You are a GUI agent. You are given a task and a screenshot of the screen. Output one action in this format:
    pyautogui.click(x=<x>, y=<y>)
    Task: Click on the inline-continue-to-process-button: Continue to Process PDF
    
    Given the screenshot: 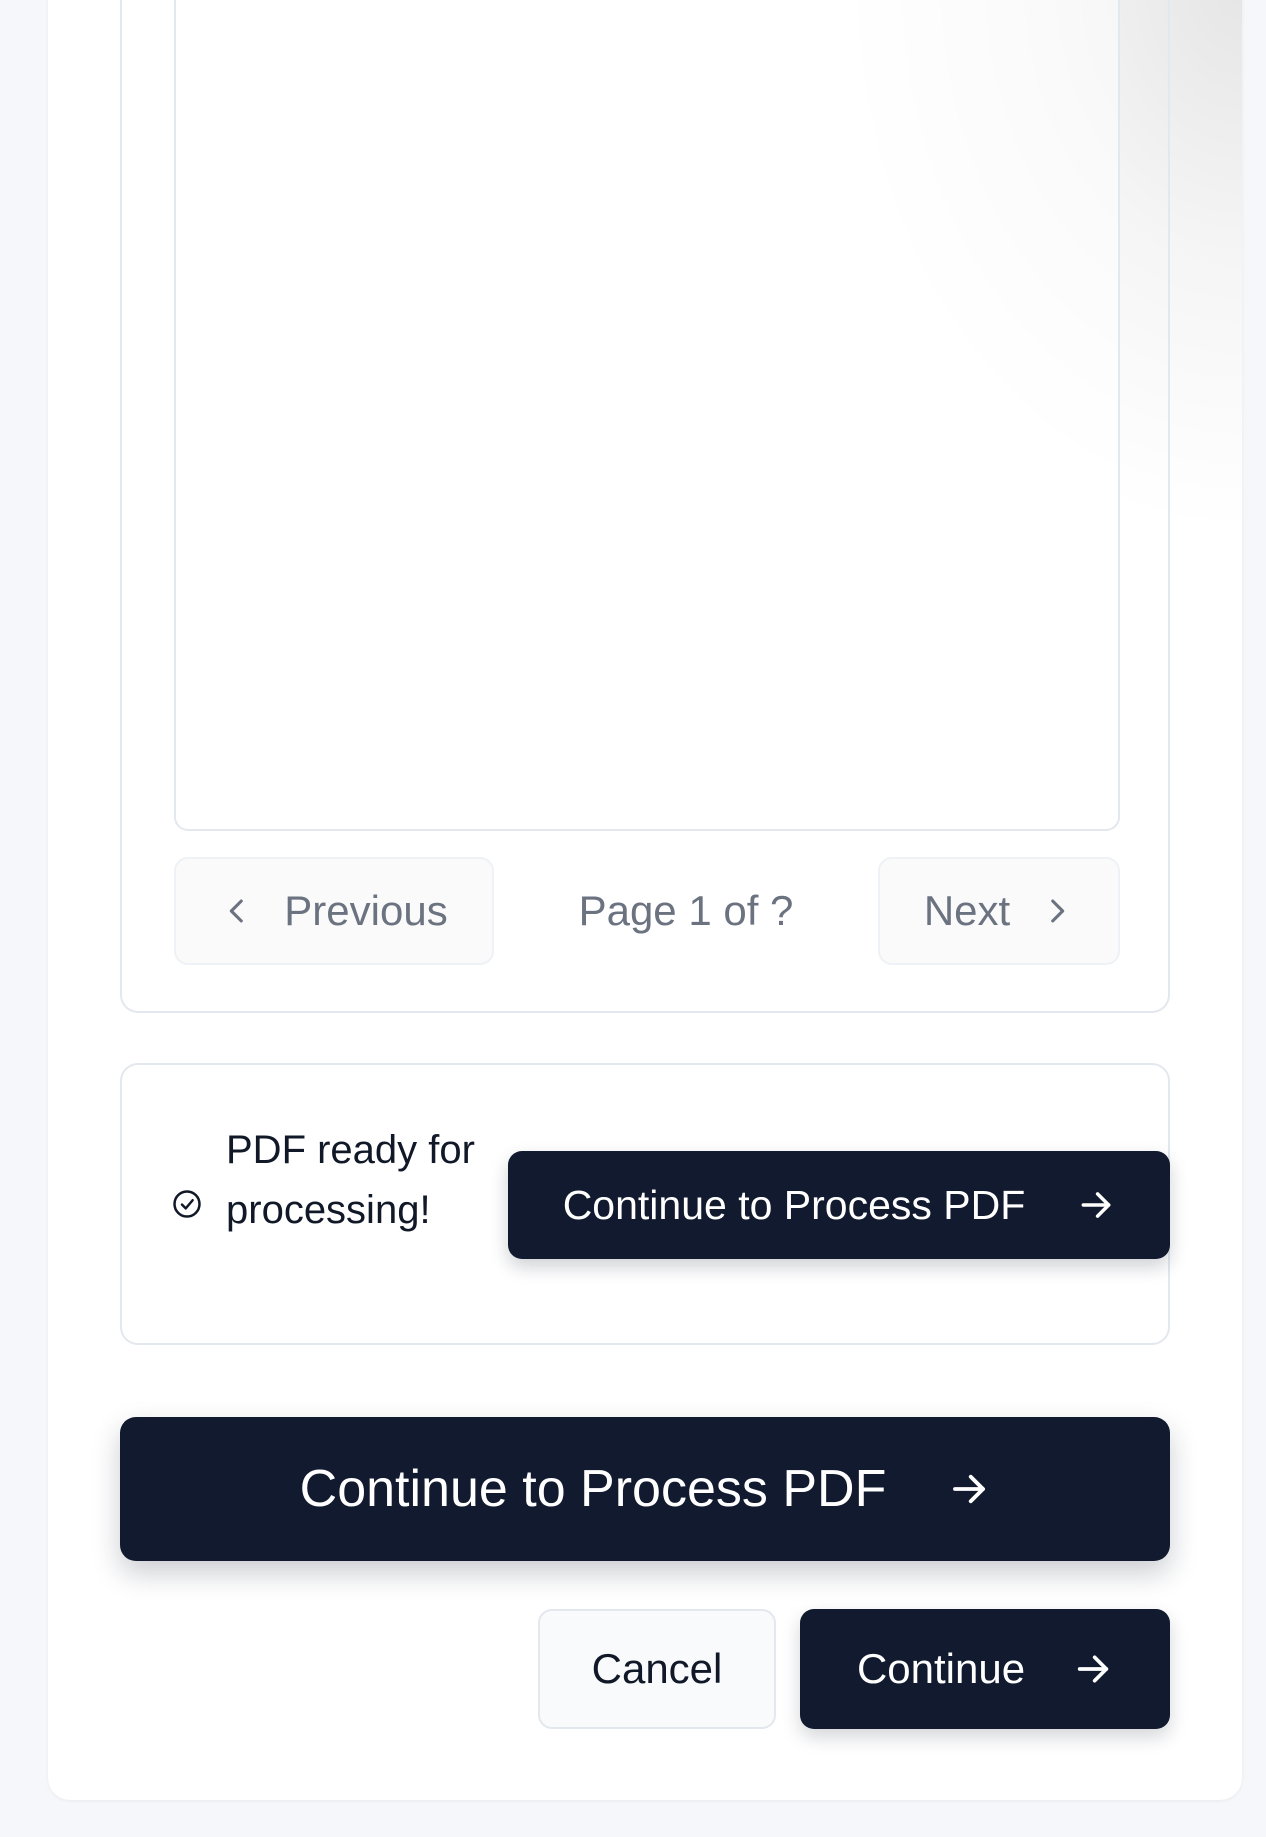 What is the action you would take?
    pyautogui.click(x=839, y=1205)
    